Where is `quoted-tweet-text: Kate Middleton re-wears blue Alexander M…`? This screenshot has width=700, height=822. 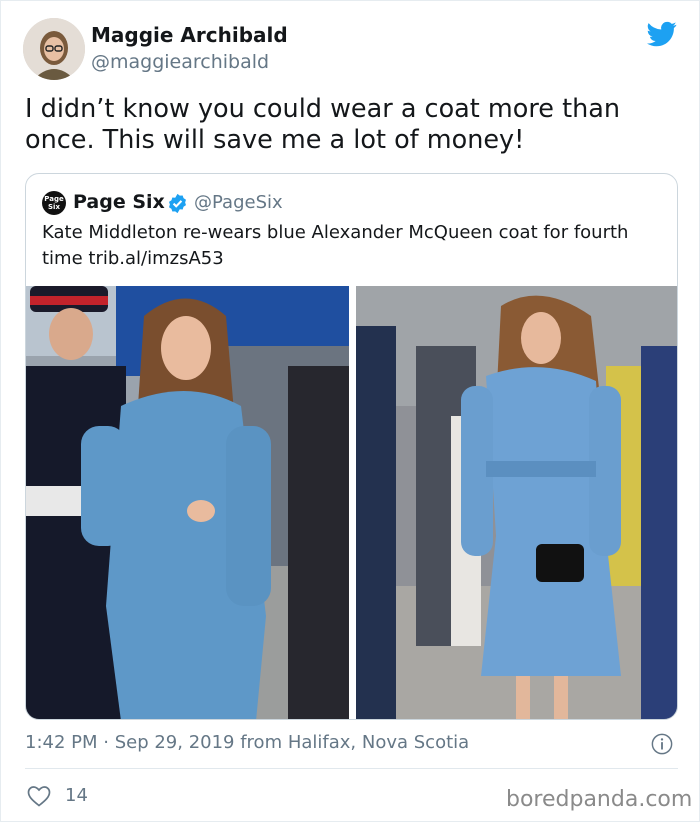
quoted-tweet-text: Kate Middleton re-wears blue Alexander M… is located at coordinates (335, 245).